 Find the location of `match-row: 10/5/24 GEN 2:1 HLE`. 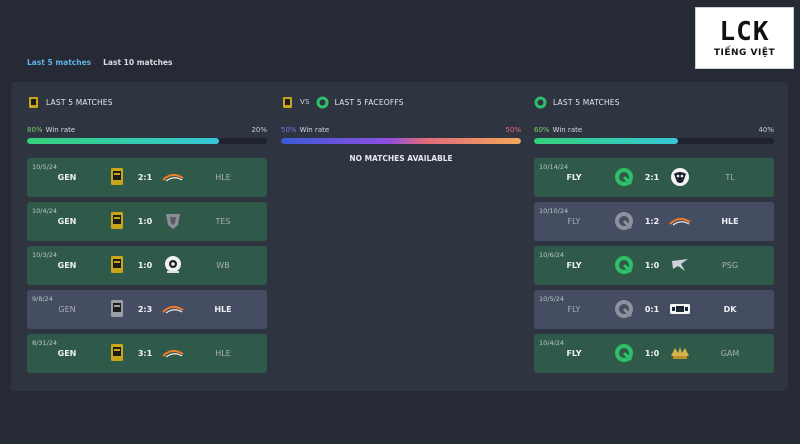

match-row: 10/5/24 GEN 2:1 HLE is located at coordinates (147, 177).